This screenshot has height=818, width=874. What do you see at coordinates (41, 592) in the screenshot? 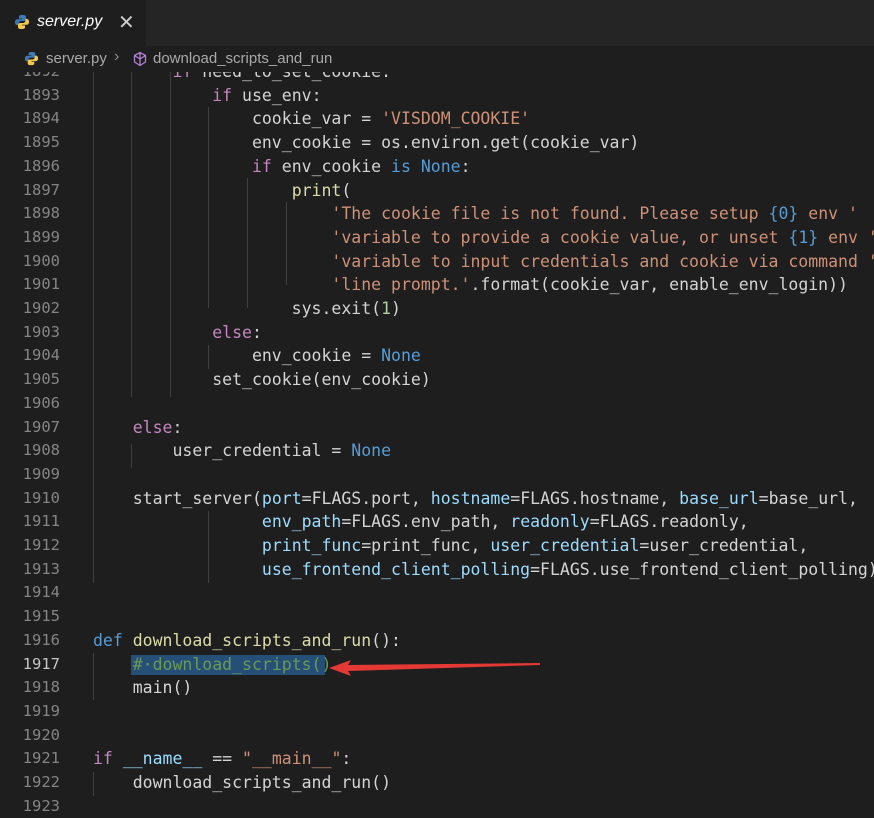
I see `line-number: 1914` at bounding box center [41, 592].